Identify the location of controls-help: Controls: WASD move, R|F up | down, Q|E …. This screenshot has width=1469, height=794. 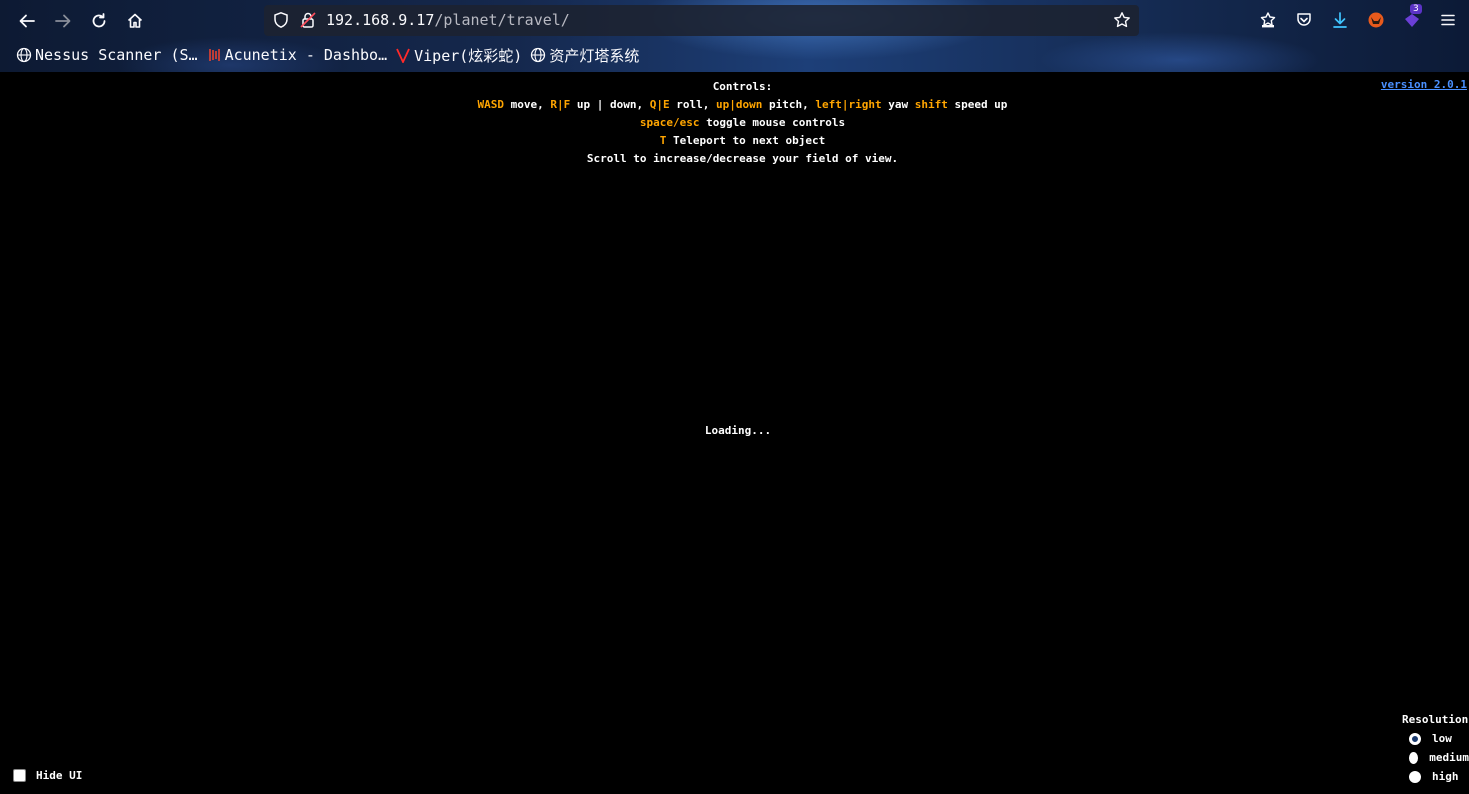
(734, 123).